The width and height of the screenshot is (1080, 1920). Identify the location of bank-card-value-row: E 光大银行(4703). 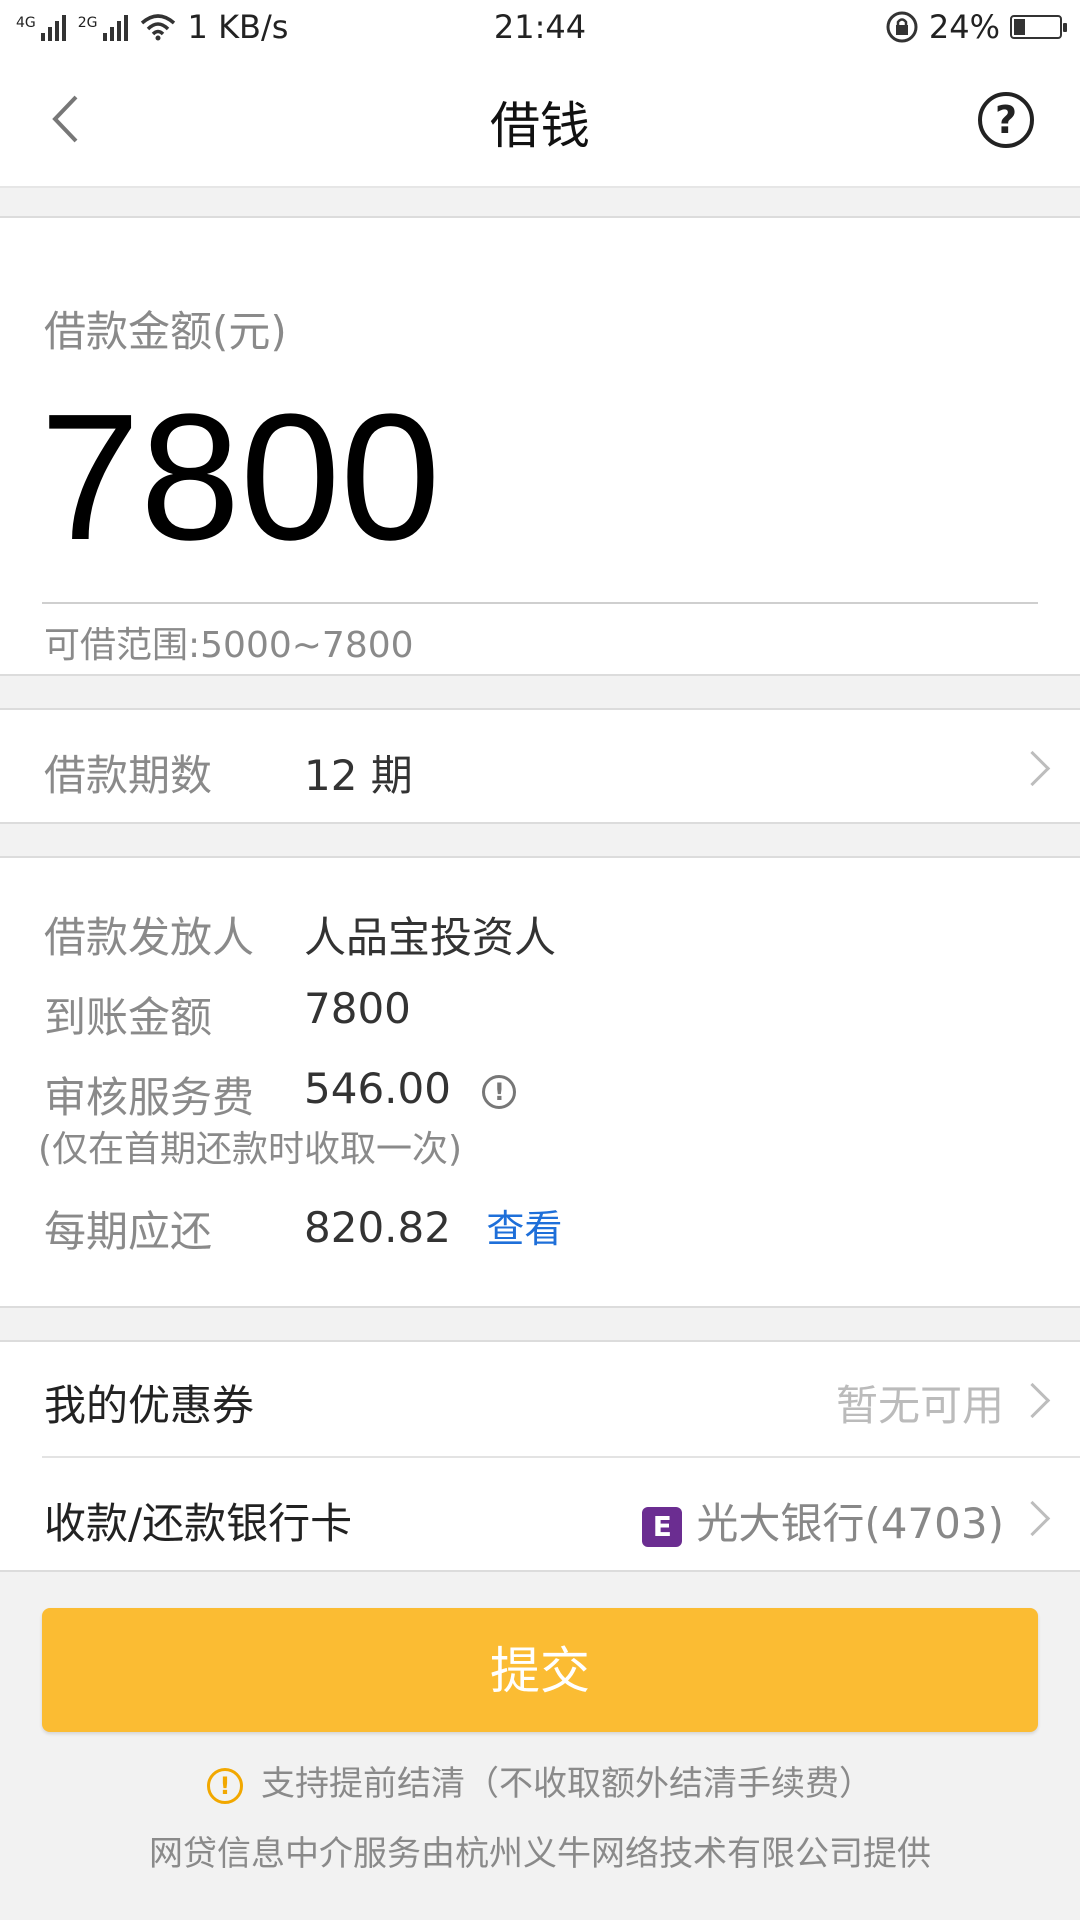
(823, 1520).